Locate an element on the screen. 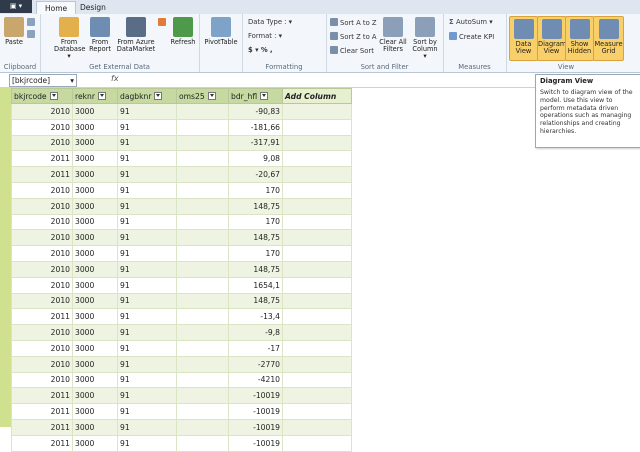  table-cell: -9,8 is located at coordinates (255, 332).